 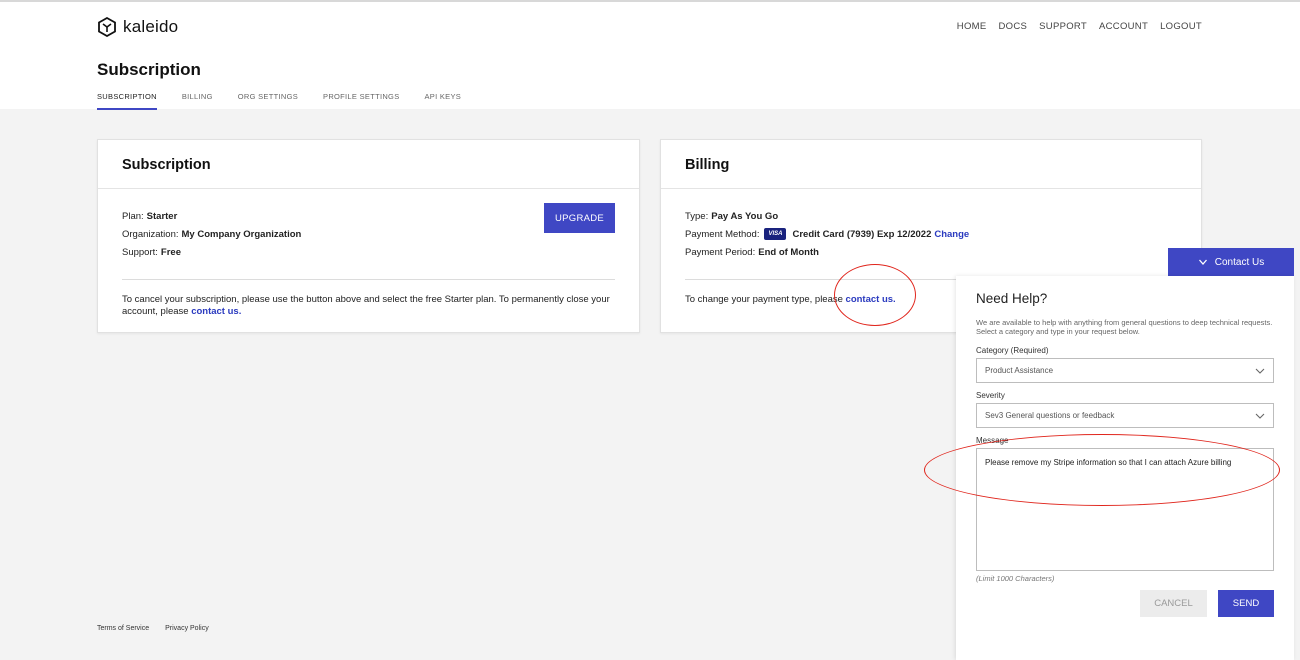 What do you see at coordinates (241, 234) in the screenshot?
I see `organization-value: My Company Organization` at bounding box center [241, 234].